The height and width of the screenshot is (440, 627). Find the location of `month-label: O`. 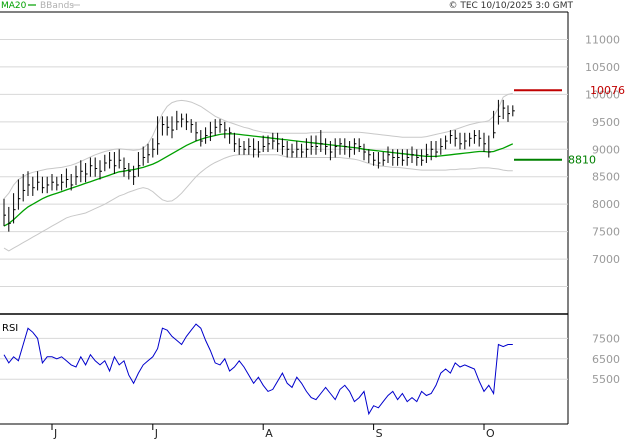

month-label: O is located at coordinates (490, 433).